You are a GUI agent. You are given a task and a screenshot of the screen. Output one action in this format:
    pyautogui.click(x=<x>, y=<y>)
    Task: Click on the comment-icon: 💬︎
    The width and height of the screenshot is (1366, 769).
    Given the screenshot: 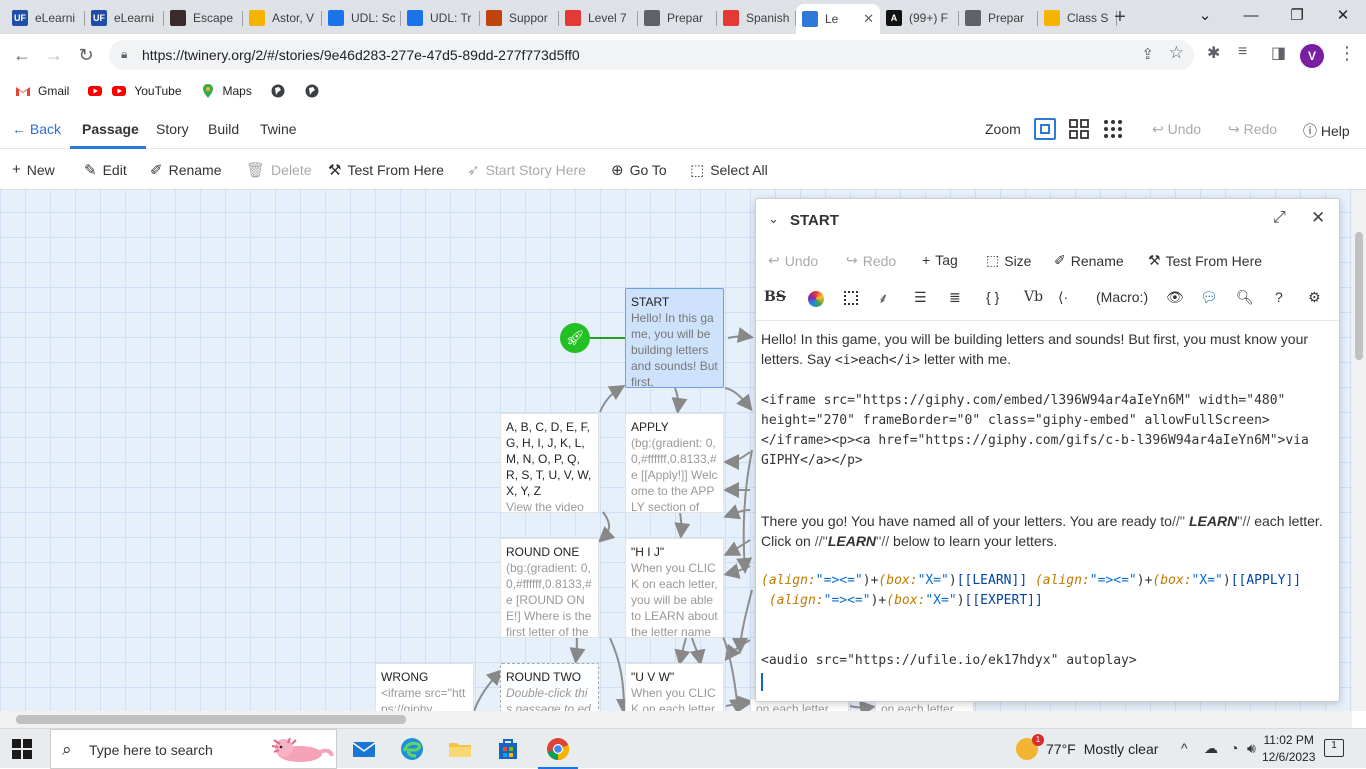 What is the action you would take?
    pyautogui.click(x=1209, y=297)
    